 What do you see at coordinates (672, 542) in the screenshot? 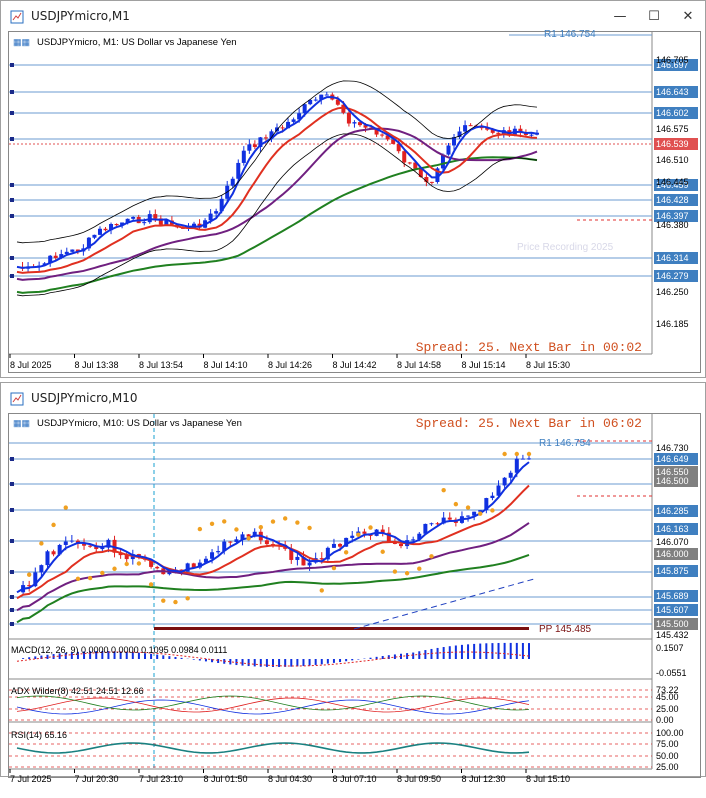
I see `y-tick-label: 146.070` at bounding box center [672, 542].